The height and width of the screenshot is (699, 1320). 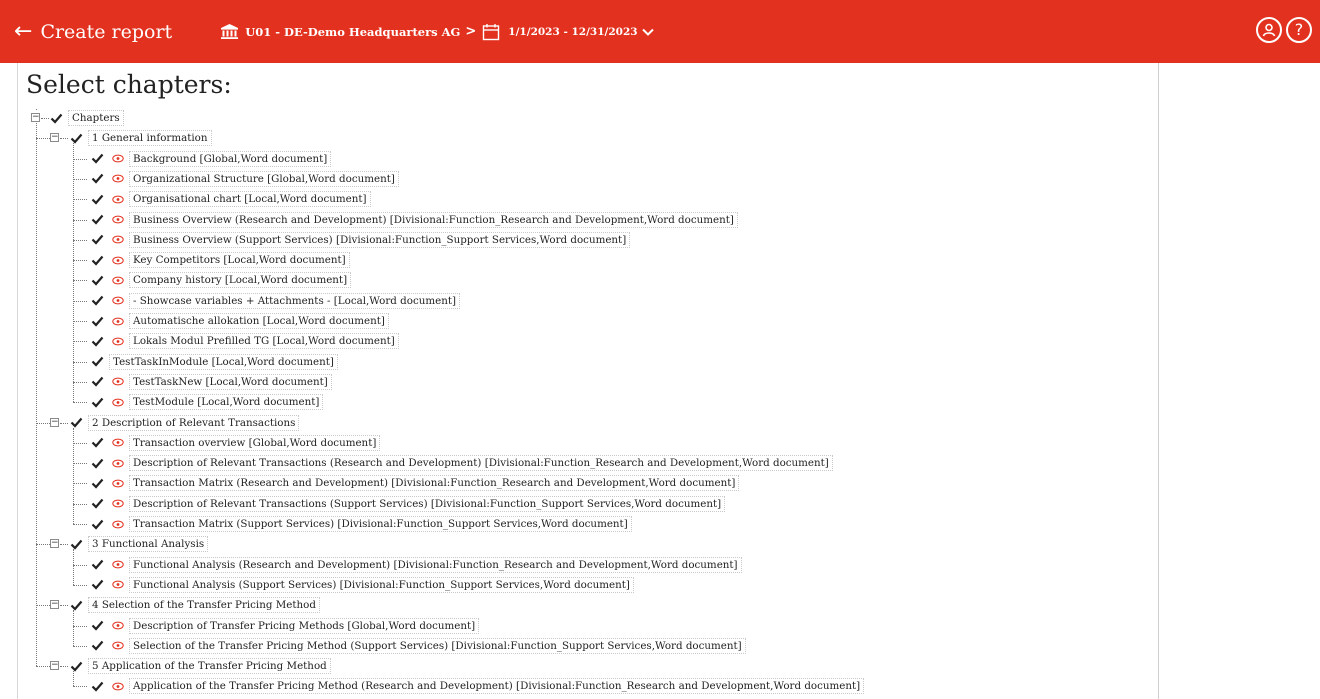 What do you see at coordinates (223, 361) in the screenshot?
I see `tree-item-label: TestTaskInModule [Local,Word document]` at bounding box center [223, 361].